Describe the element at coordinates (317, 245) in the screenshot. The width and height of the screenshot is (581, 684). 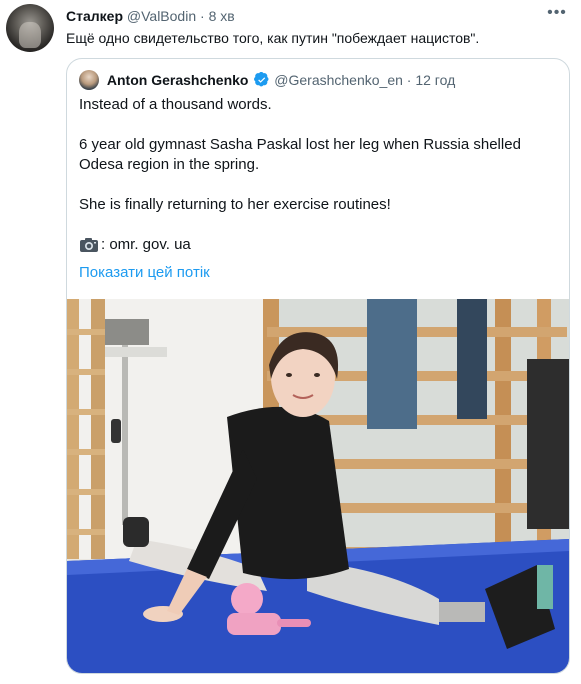
I see `photo-credit-line: : omr. gov. ua` at that location.